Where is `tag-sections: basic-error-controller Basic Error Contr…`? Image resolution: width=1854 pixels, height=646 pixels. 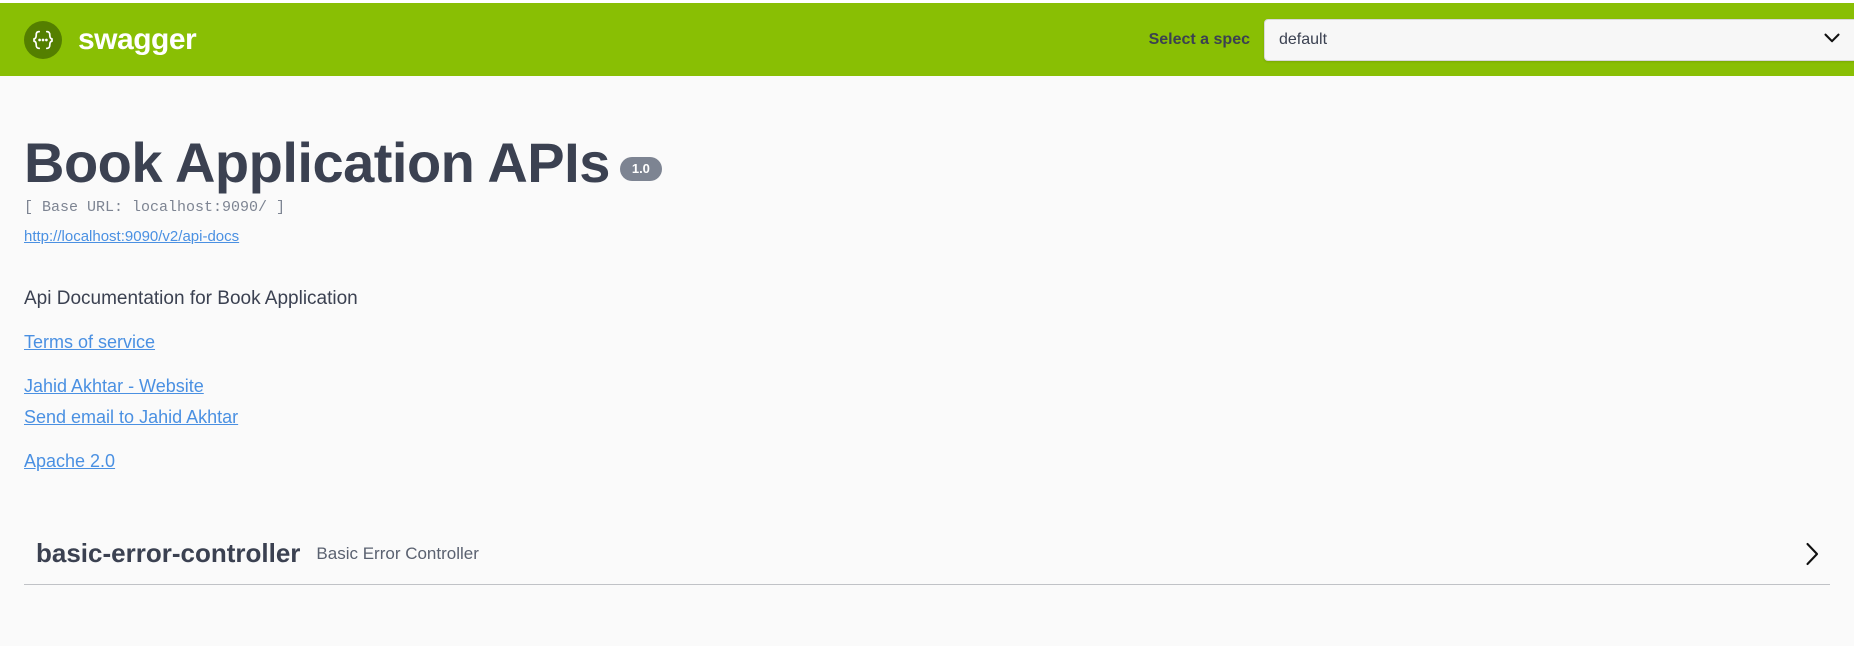 tag-sections: basic-error-controller Basic Error Contr… is located at coordinates (927, 554).